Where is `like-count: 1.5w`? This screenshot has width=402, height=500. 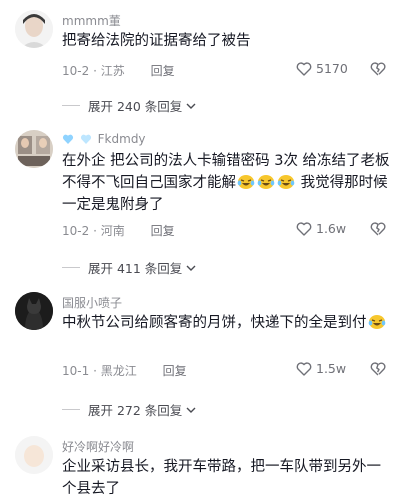
like-count: 1.5w is located at coordinates (331, 368).